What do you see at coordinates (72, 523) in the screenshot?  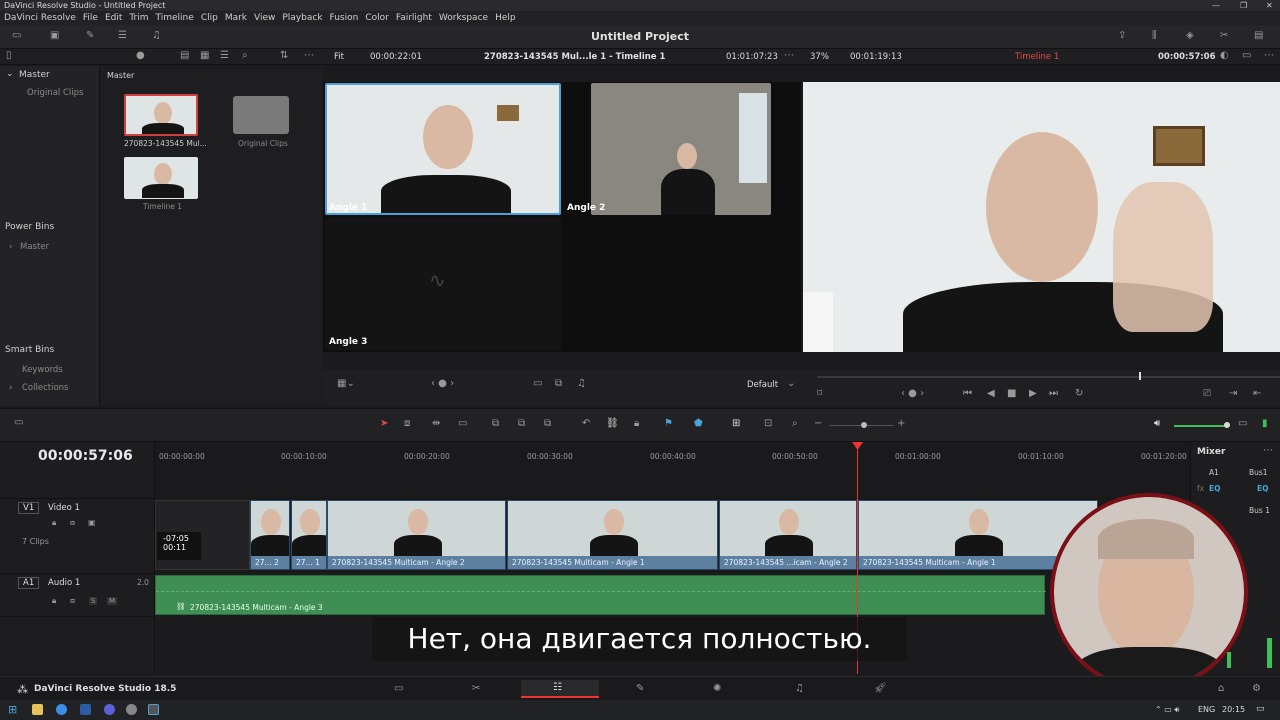 I see `v1-auto-select-icon: ⧈` at bounding box center [72, 523].